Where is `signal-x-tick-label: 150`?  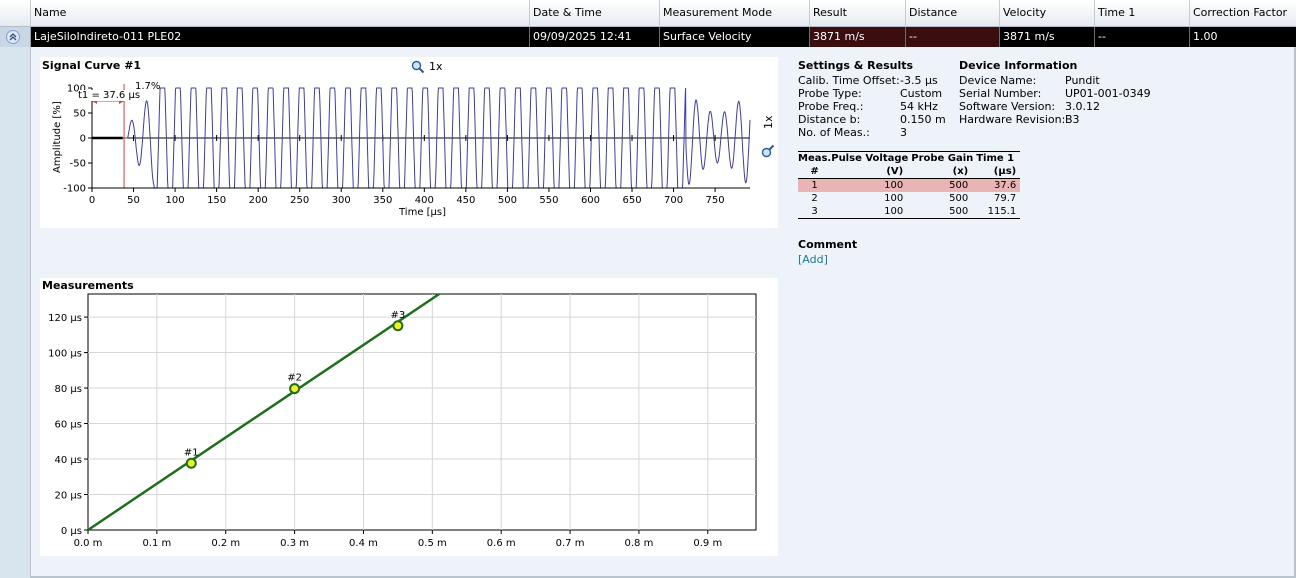 signal-x-tick-label: 150 is located at coordinates (216, 200).